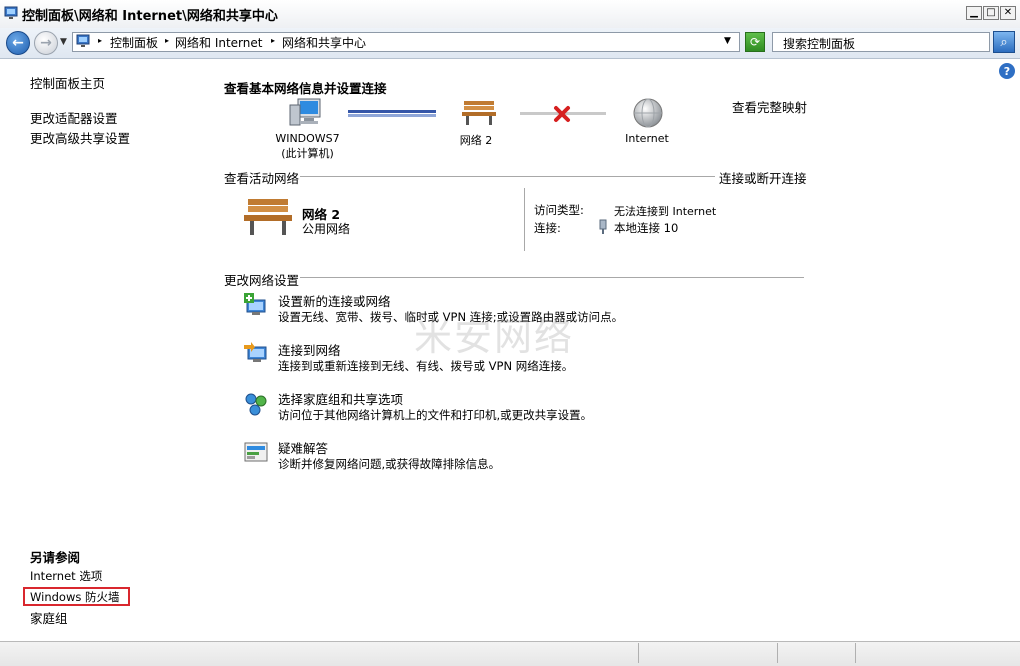 Image resolution: width=1020 pixels, height=666 pixels. I want to click on watermark: 米安网络, so click(494, 337).